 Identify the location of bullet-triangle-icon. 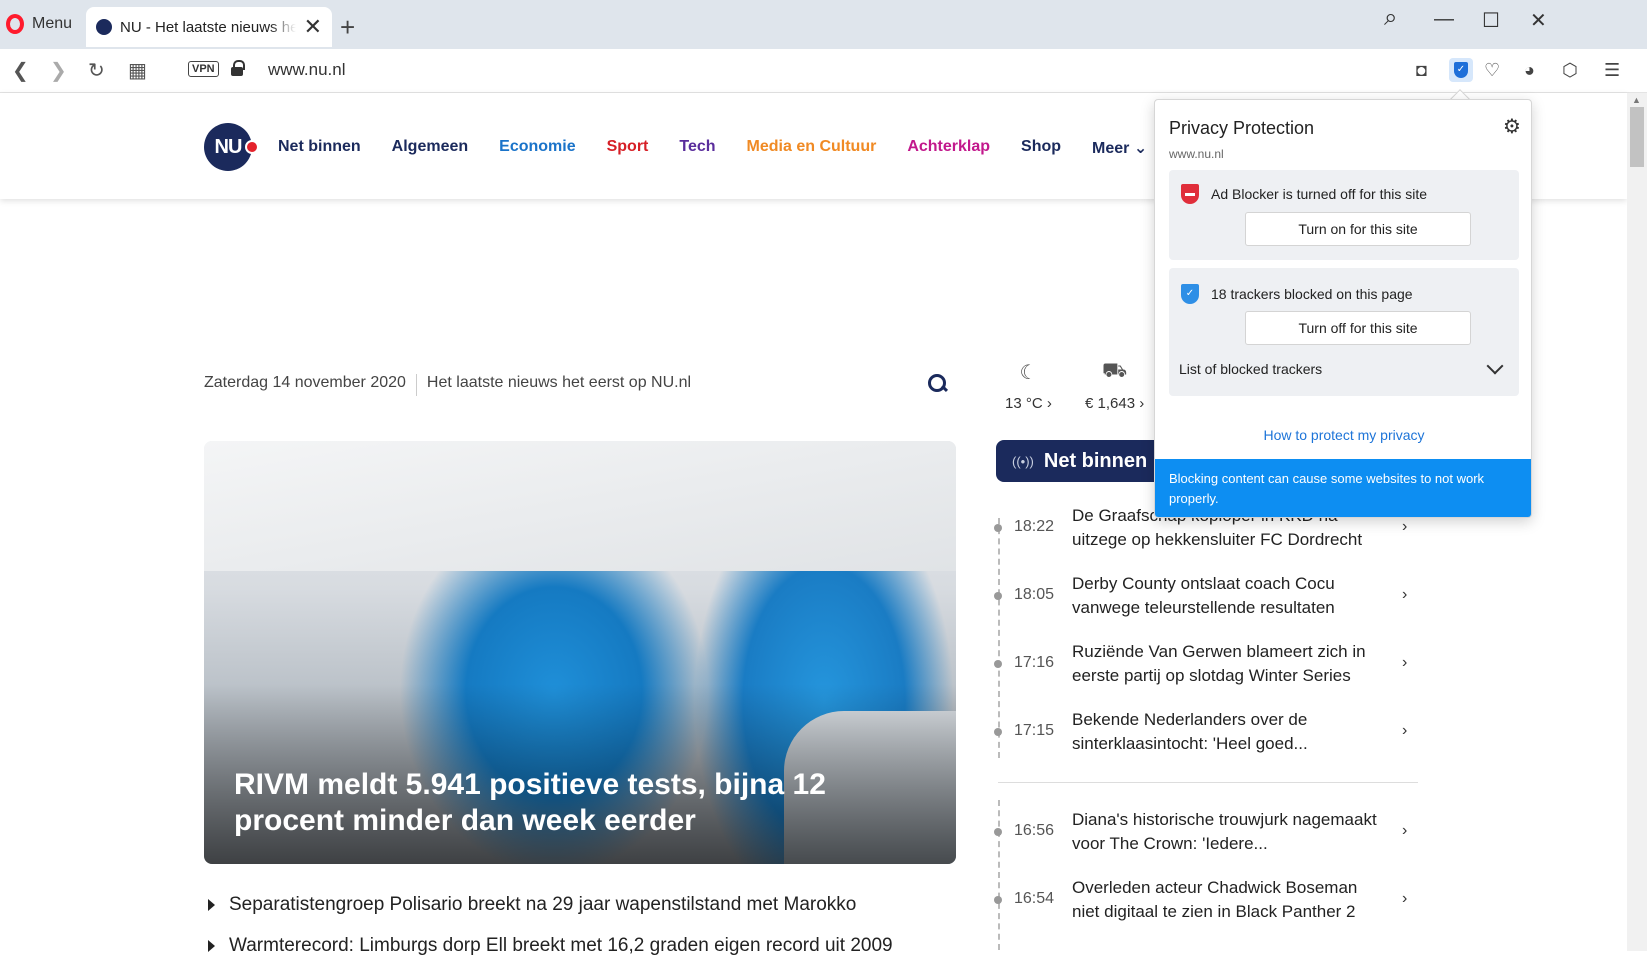
(211, 904).